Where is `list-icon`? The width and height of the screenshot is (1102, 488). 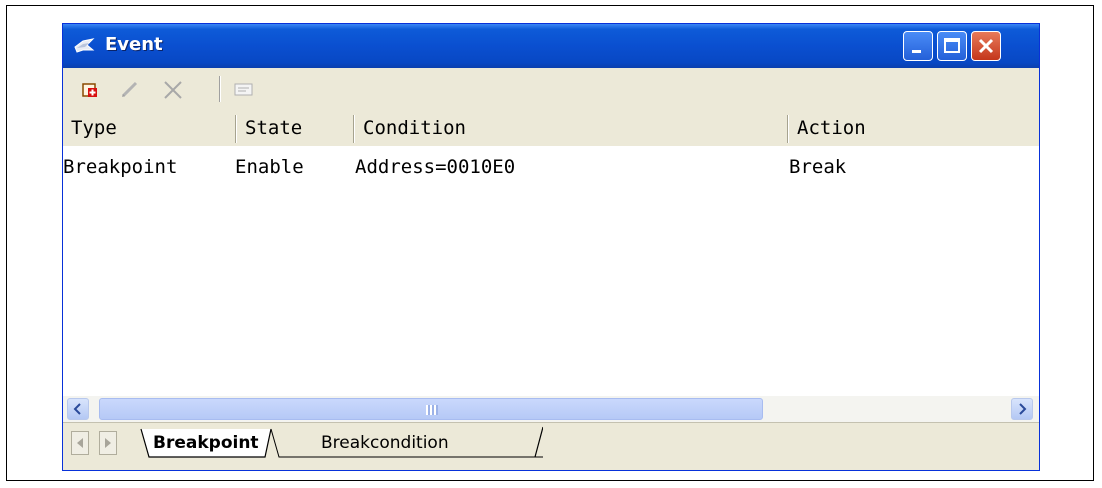
list-icon is located at coordinates (243, 89).